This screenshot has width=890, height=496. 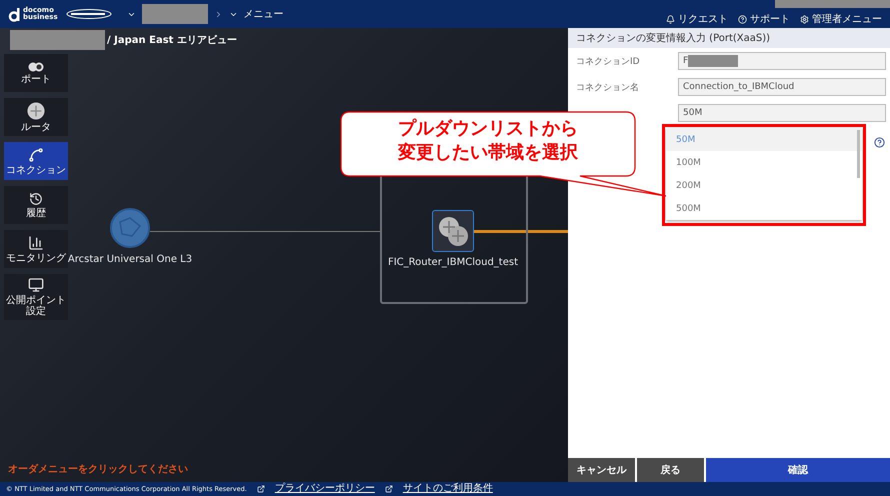 I want to click on field-label: コネクションID, so click(x=608, y=62).